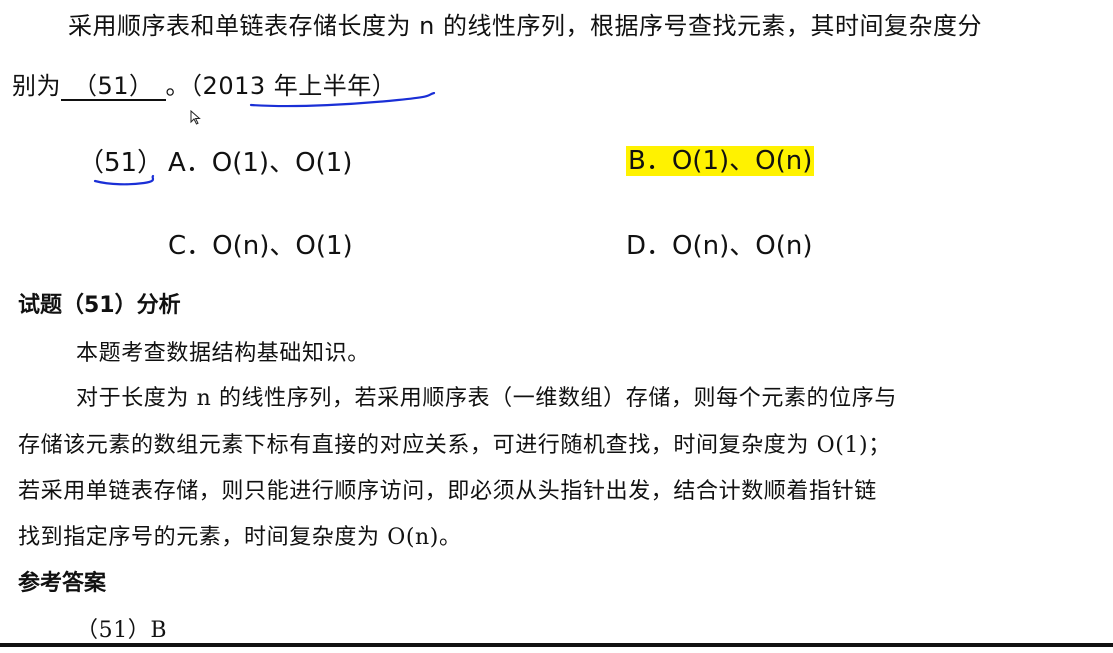 This screenshot has height=653, width=1113. What do you see at coordinates (124, 180) in the screenshot?
I see `annotation-underline-number` at bounding box center [124, 180].